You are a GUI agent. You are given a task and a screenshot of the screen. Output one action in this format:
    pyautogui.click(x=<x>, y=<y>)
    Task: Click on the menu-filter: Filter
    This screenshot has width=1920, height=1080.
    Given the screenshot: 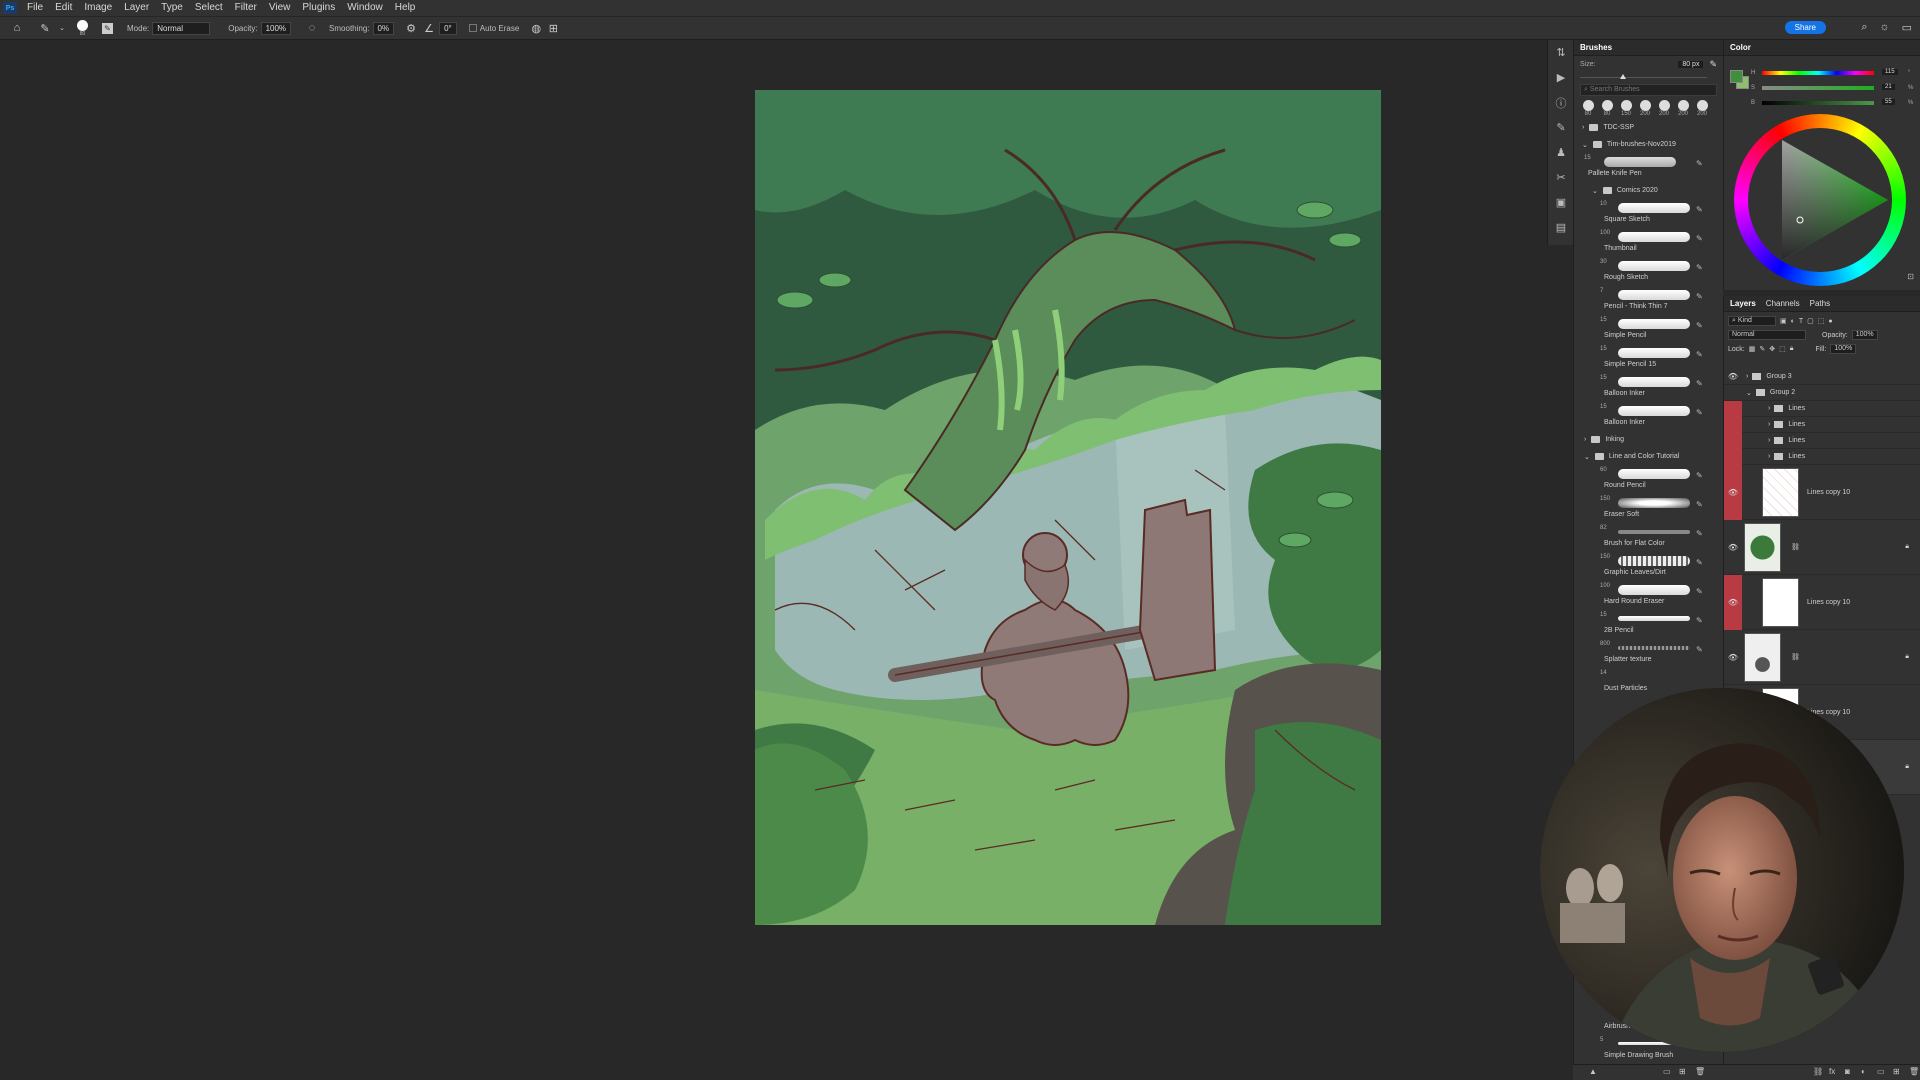 What is the action you would take?
    pyautogui.click(x=246, y=8)
    